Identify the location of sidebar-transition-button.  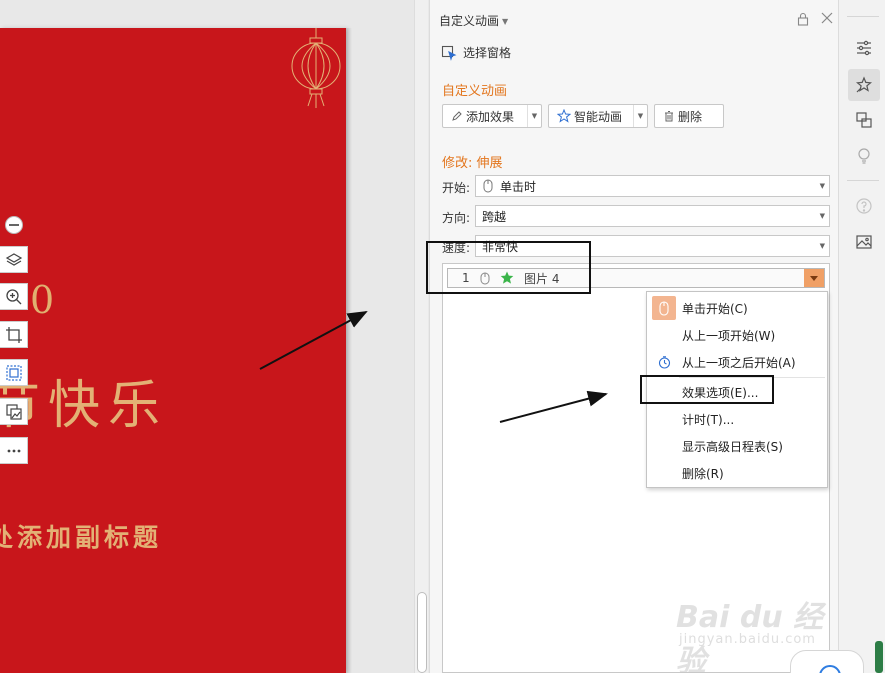
(864, 120).